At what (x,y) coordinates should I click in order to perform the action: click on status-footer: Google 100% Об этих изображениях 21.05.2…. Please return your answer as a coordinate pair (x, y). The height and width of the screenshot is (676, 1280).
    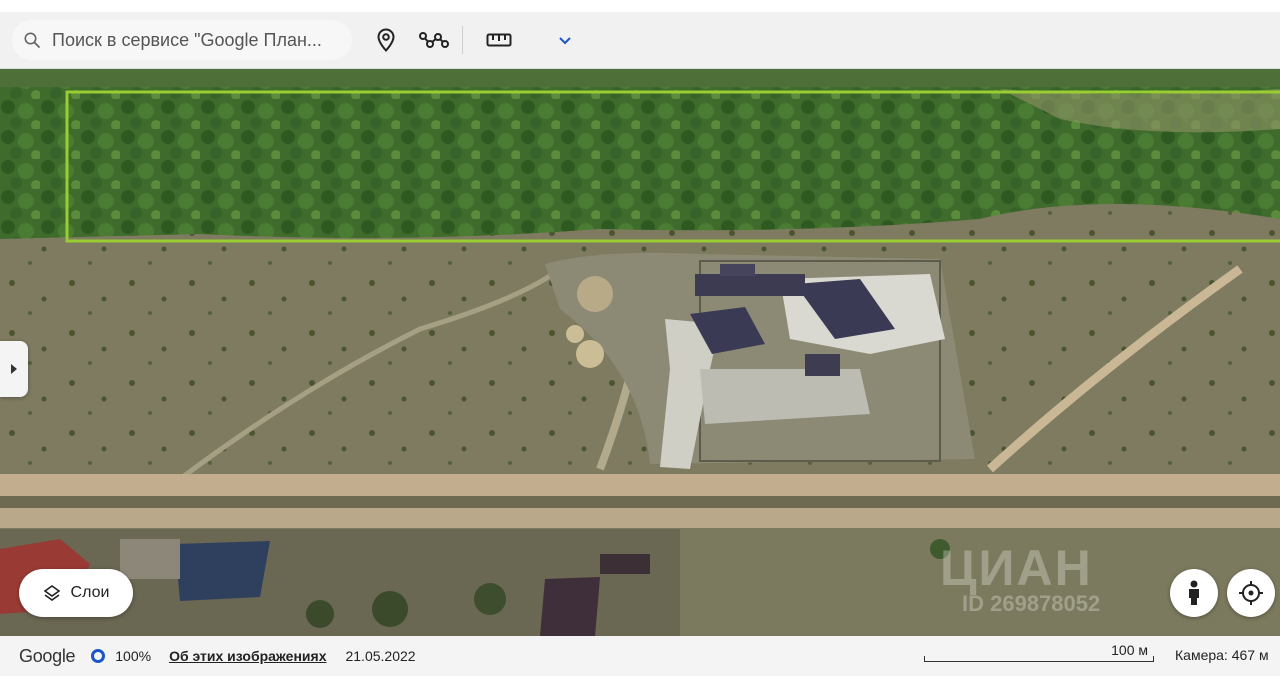
    Looking at the image, I should click on (640, 656).